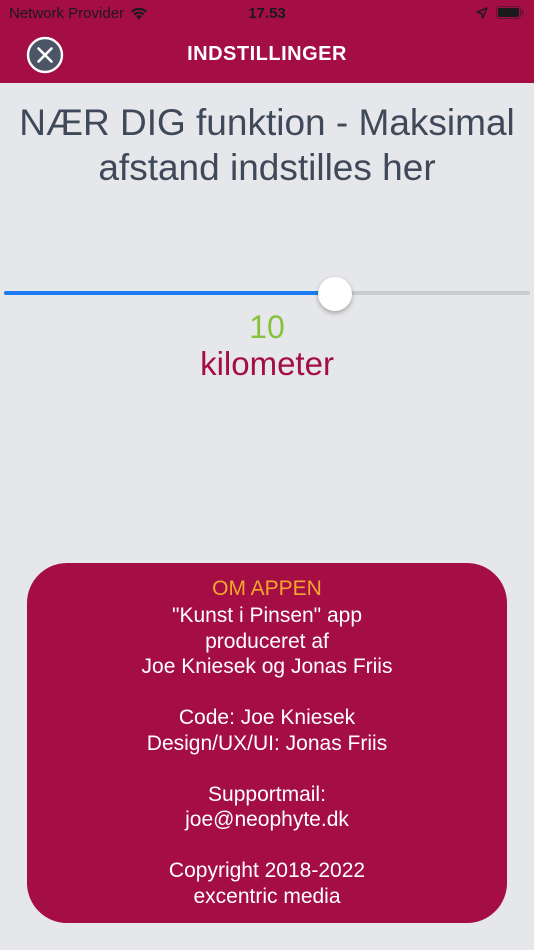 This screenshot has height=950, width=534. Describe the element at coordinates (335, 294) in the screenshot. I see `slider-thumb` at that location.